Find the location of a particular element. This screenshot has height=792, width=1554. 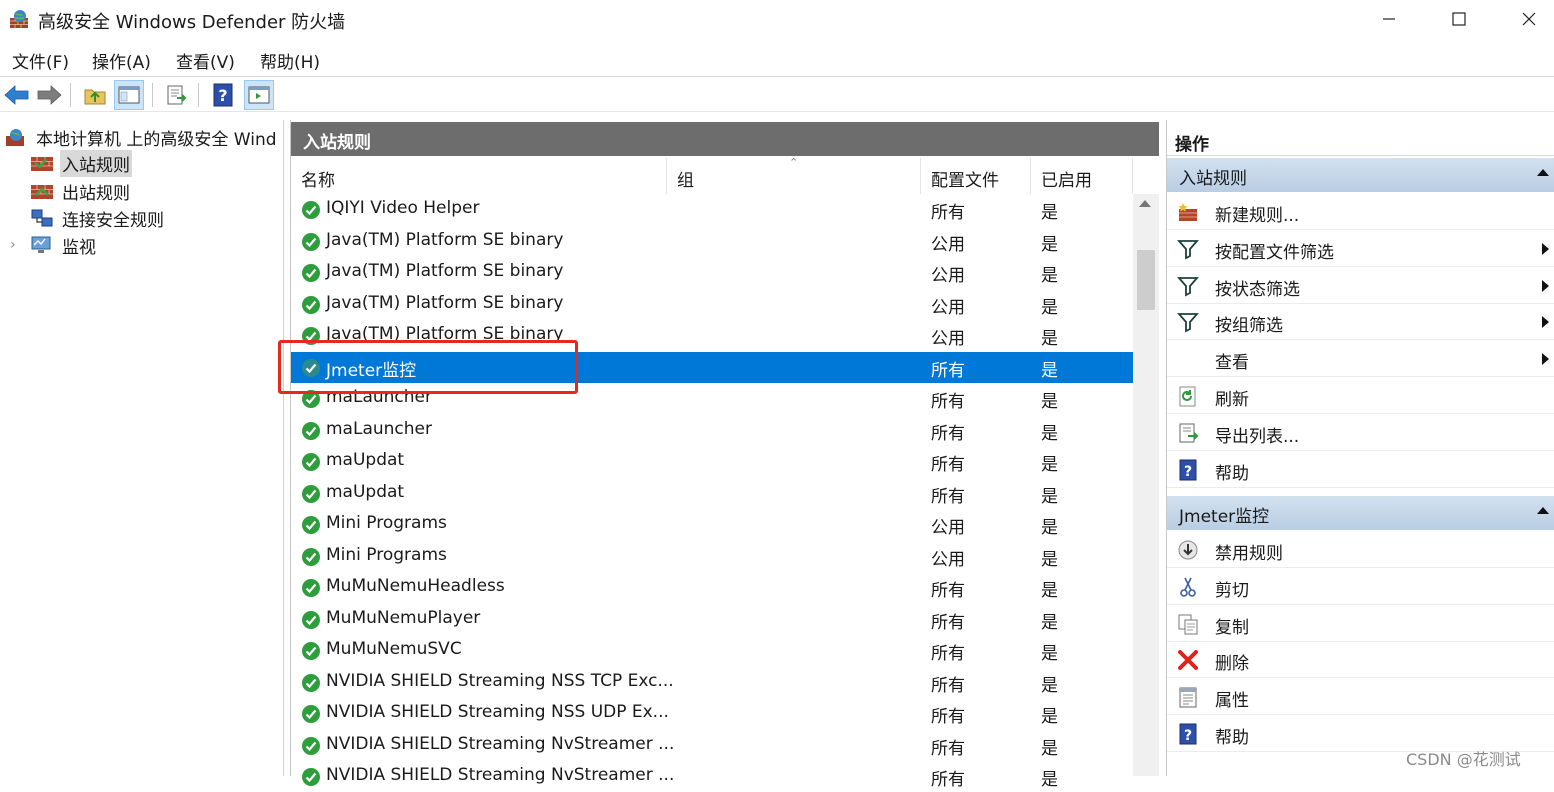

action-label: 禁用规则 is located at coordinates (1249, 554).